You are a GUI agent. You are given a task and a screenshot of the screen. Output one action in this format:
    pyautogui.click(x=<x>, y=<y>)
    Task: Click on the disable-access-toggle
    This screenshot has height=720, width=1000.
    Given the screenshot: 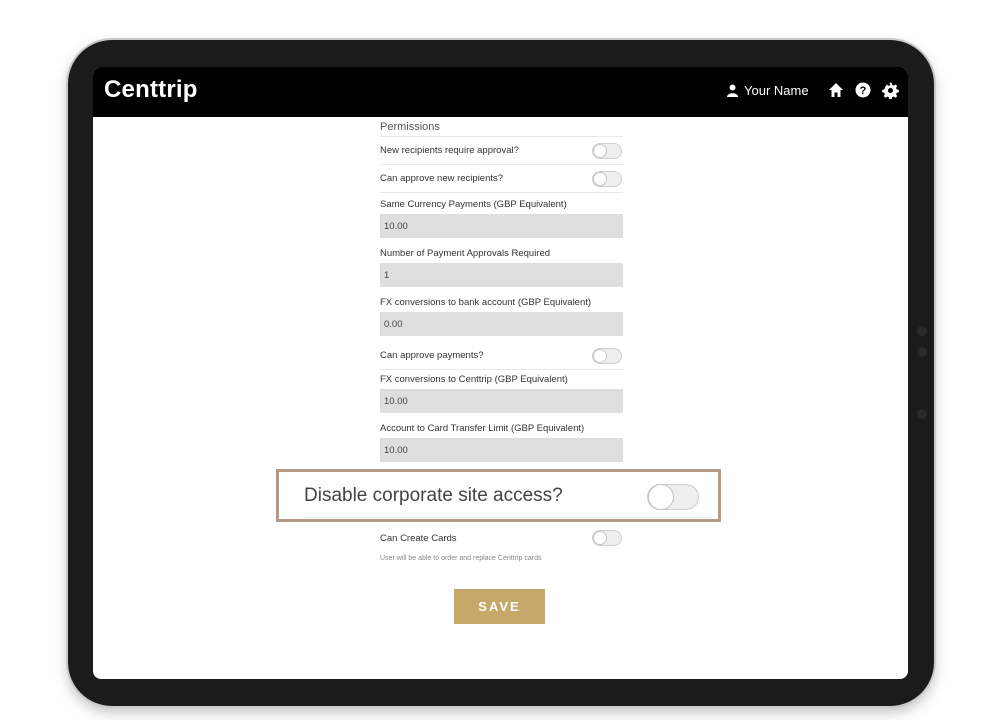 What is the action you would take?
    pyautogui.click(x=673, y=497)
    